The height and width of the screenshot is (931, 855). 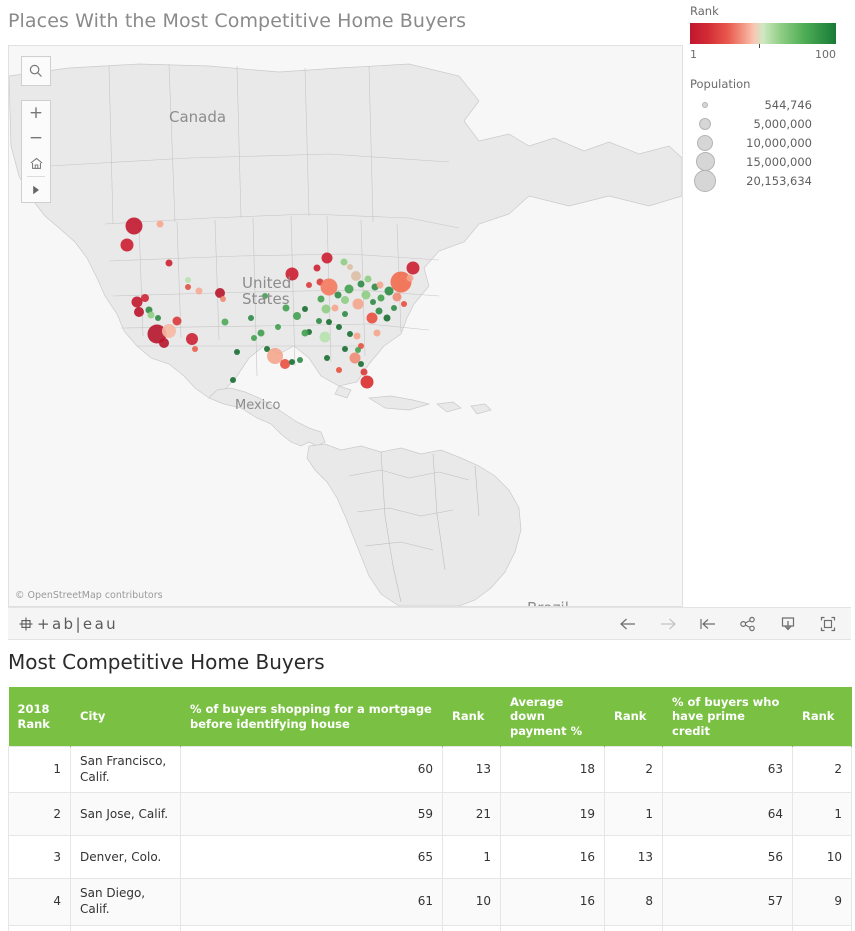 What do you see at coordinates (36, 71) in the screenshot?
I see `map-search-button` at bounding box center [36, 71].